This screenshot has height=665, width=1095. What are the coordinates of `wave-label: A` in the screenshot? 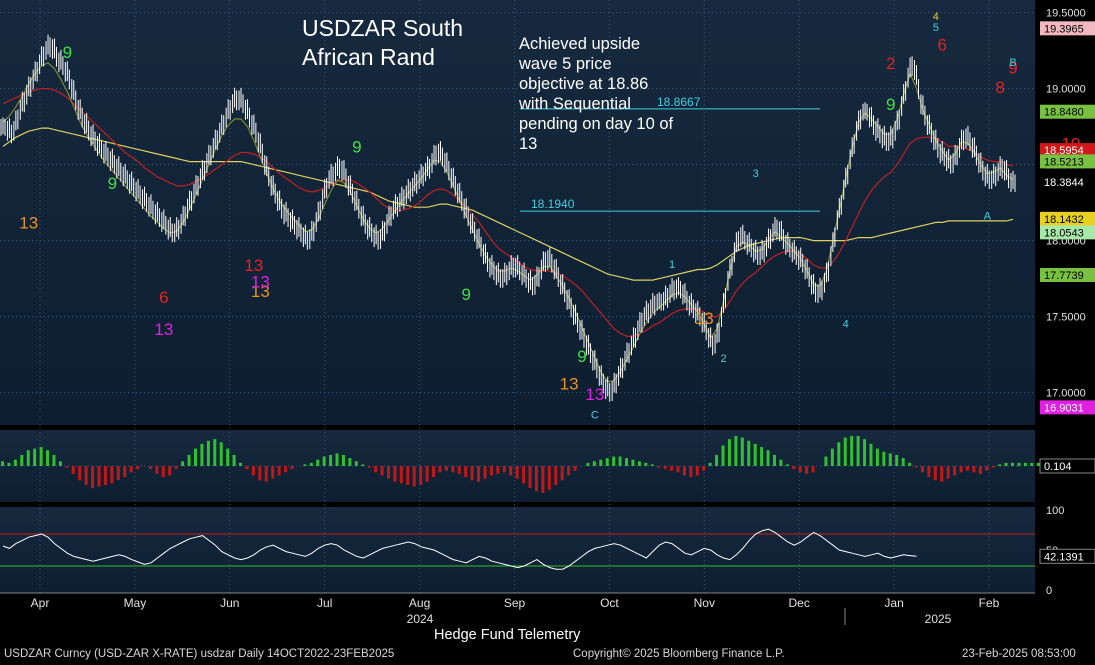 It's located at (988, 216).